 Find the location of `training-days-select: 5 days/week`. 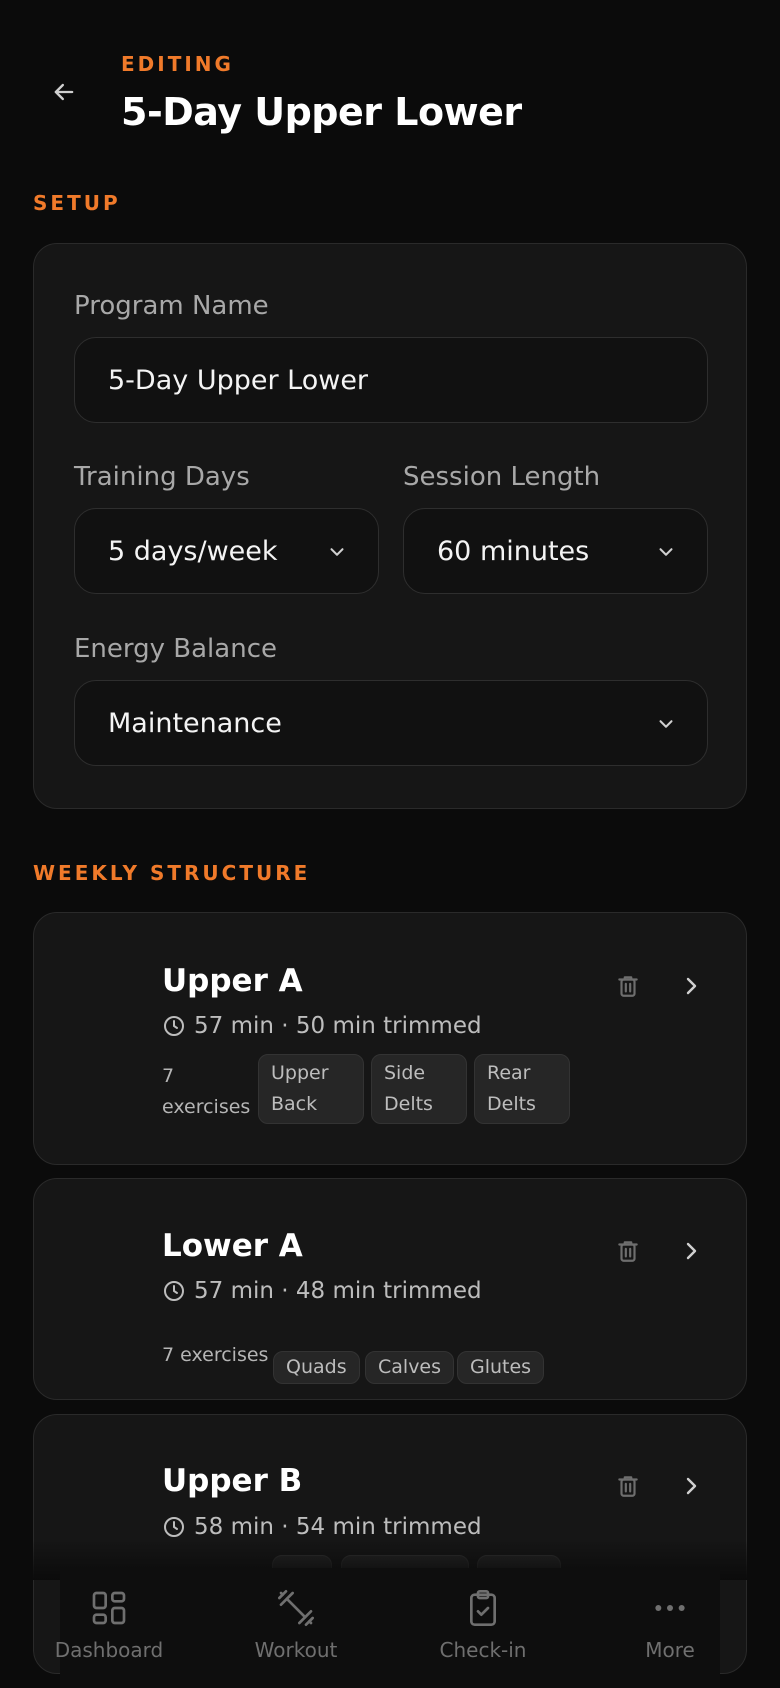

training-days-select: 5 days/week is located at coordinates (226, 551).